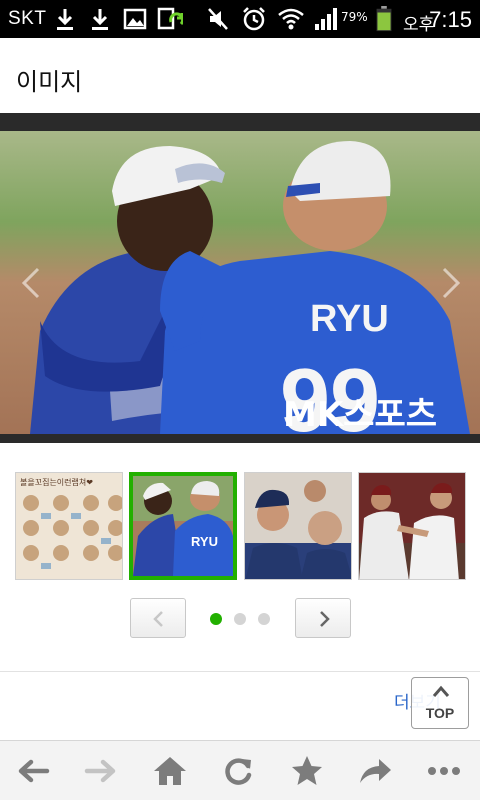  I want to click on thumbnail-caption: 볼을꼬집는이런랩쳐❤, so click(56, 482).